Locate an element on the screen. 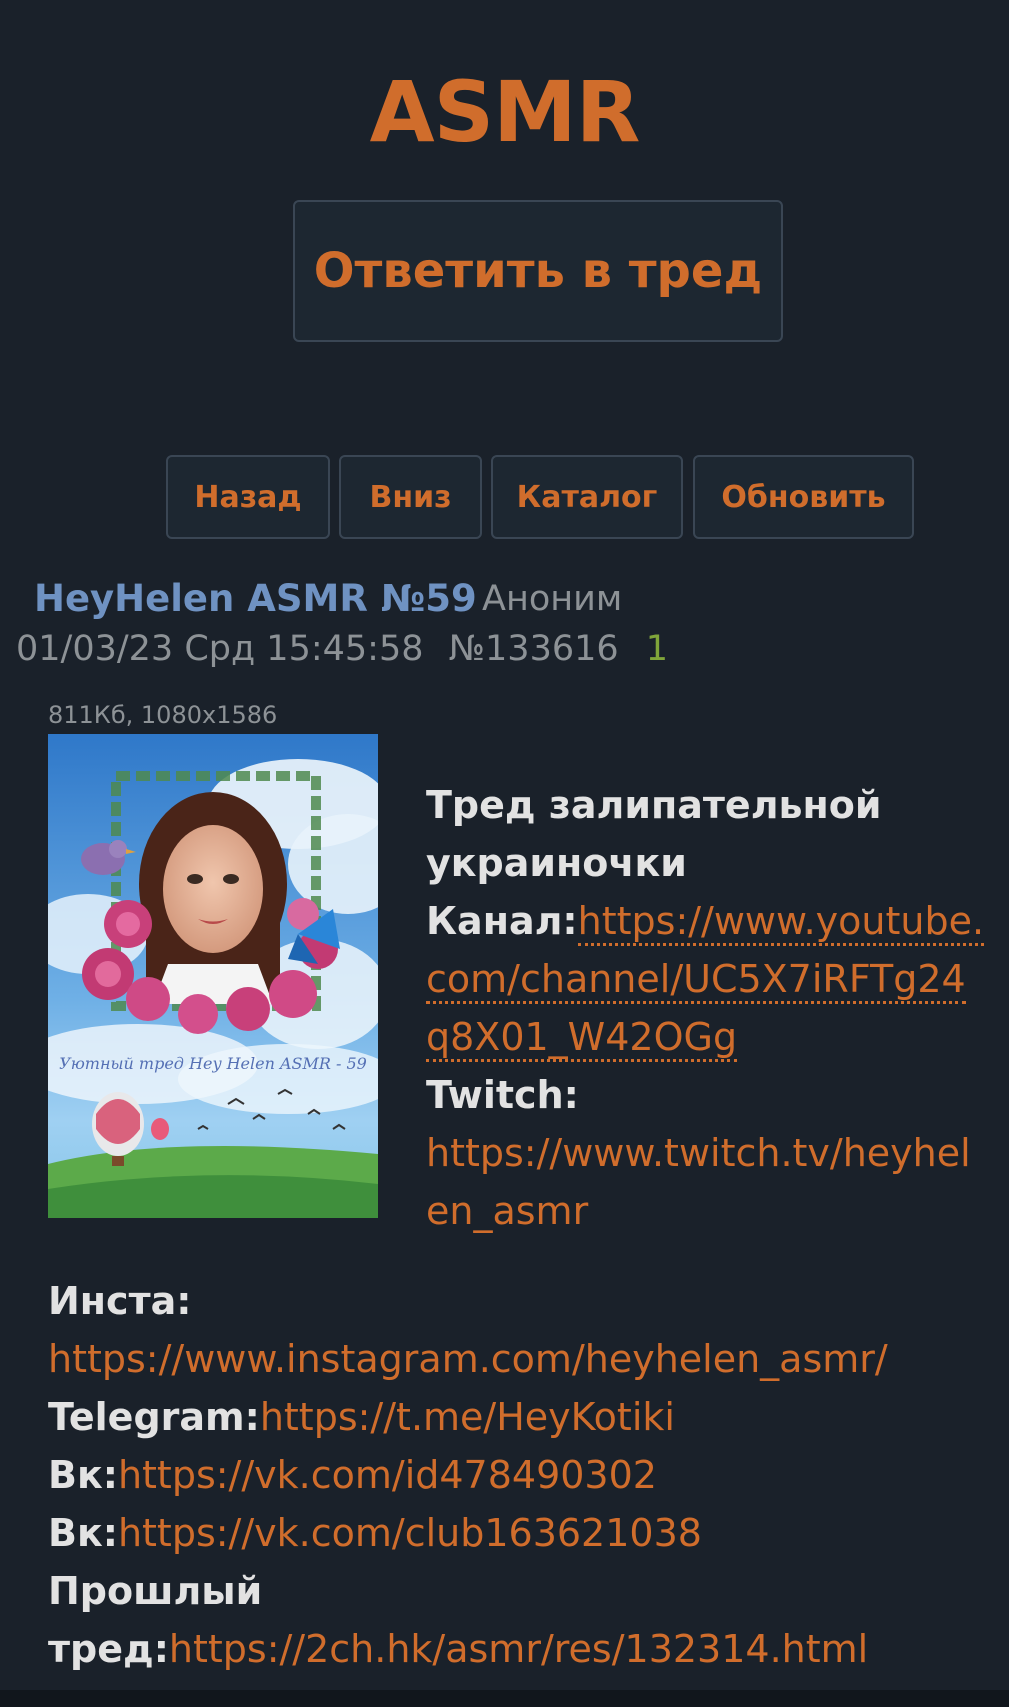 This screenshot has height=1707, width=1009. channel-label: Канал: is located at coordinates (502, 921).